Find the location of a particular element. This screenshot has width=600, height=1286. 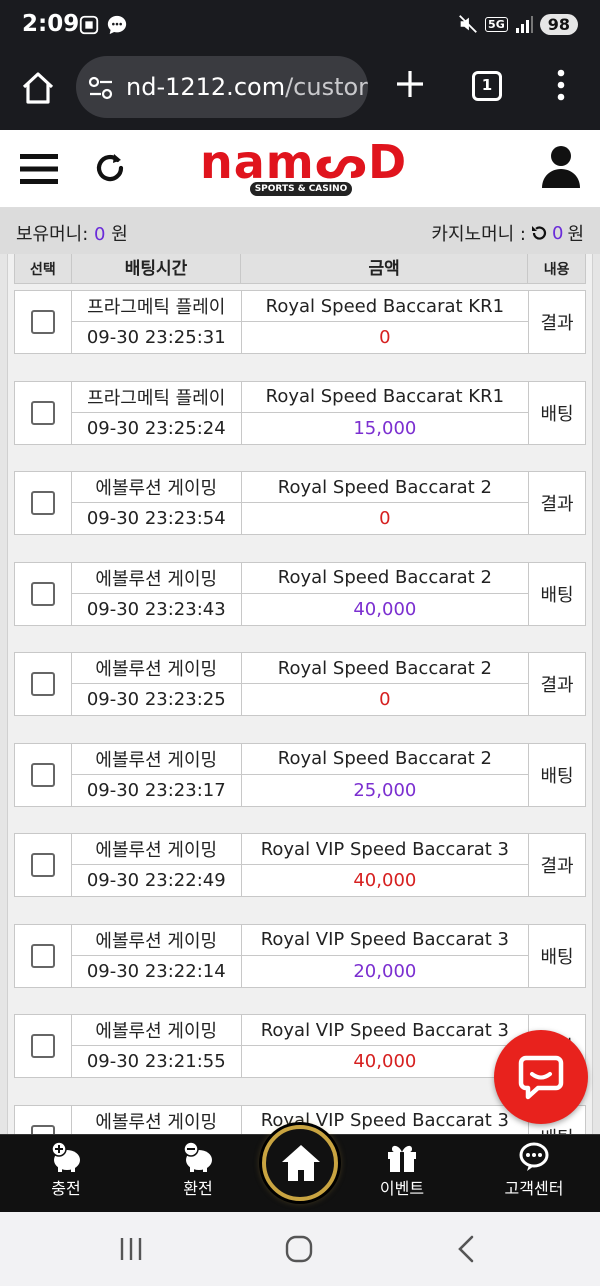

row-bet-time: 09-30 23:22:49 is located at coordinates (156, 880).